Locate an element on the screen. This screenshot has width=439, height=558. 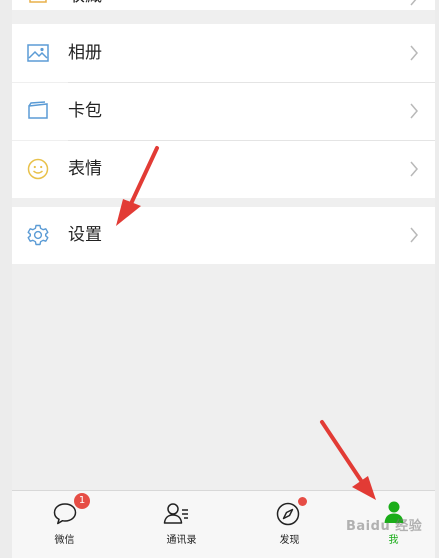
compass-icon is located at coordinates (288, 514).